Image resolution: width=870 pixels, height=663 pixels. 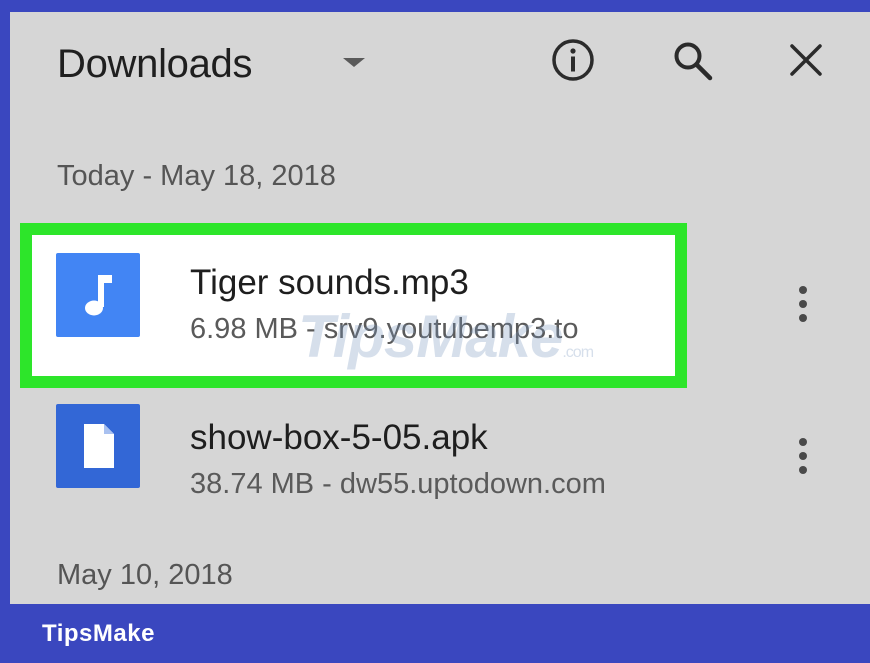 I want to click on section-header-today: Today - May 18, 2018, so click(x=196, y=176).